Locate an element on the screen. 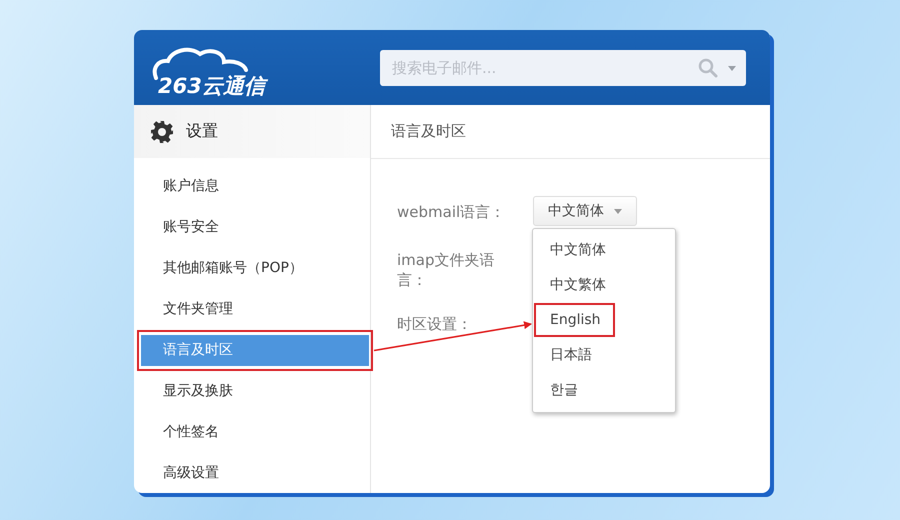 The image size is (900, 520). sidebar-item: 其他邮箱账号（POP） is located at coordinates (255, 268).